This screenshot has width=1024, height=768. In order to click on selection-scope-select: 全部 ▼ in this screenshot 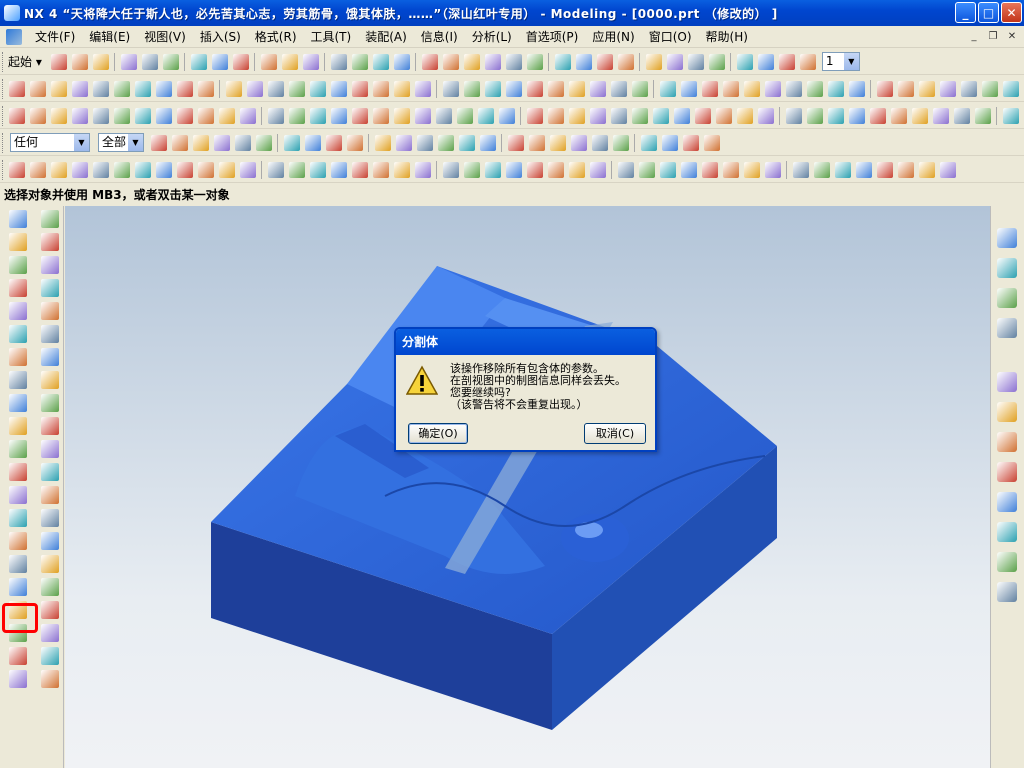, I will do `click(121, 142)`.